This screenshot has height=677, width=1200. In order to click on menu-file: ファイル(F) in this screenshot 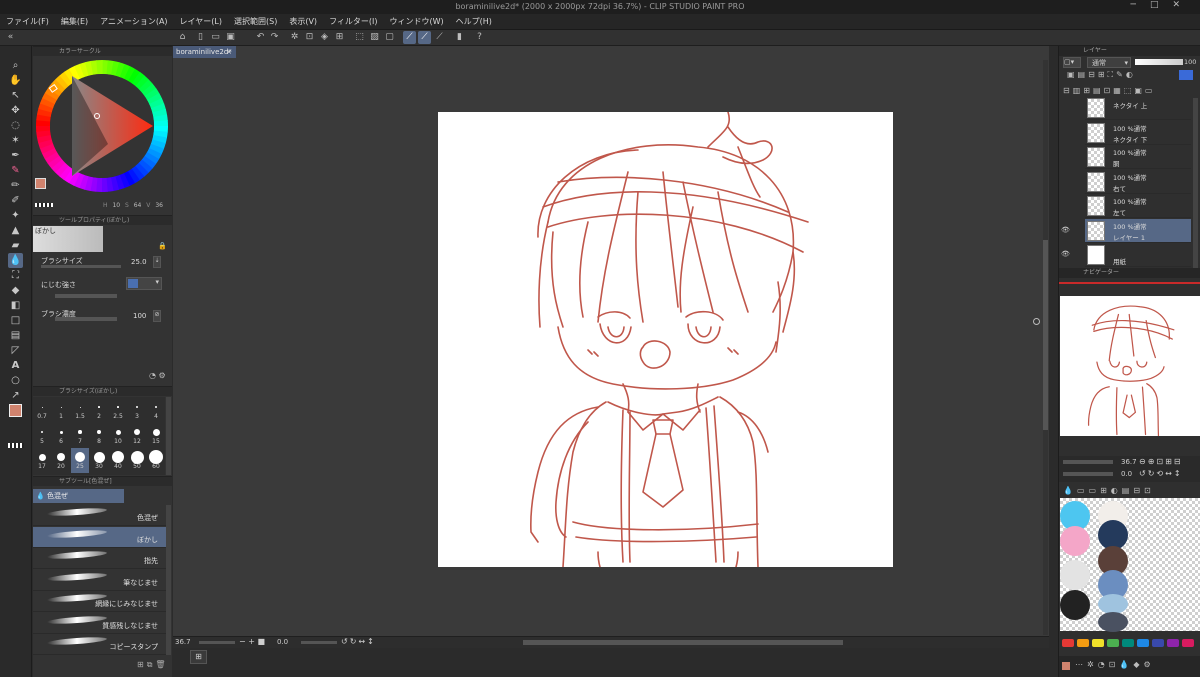, I will do `click(27, 21)`.